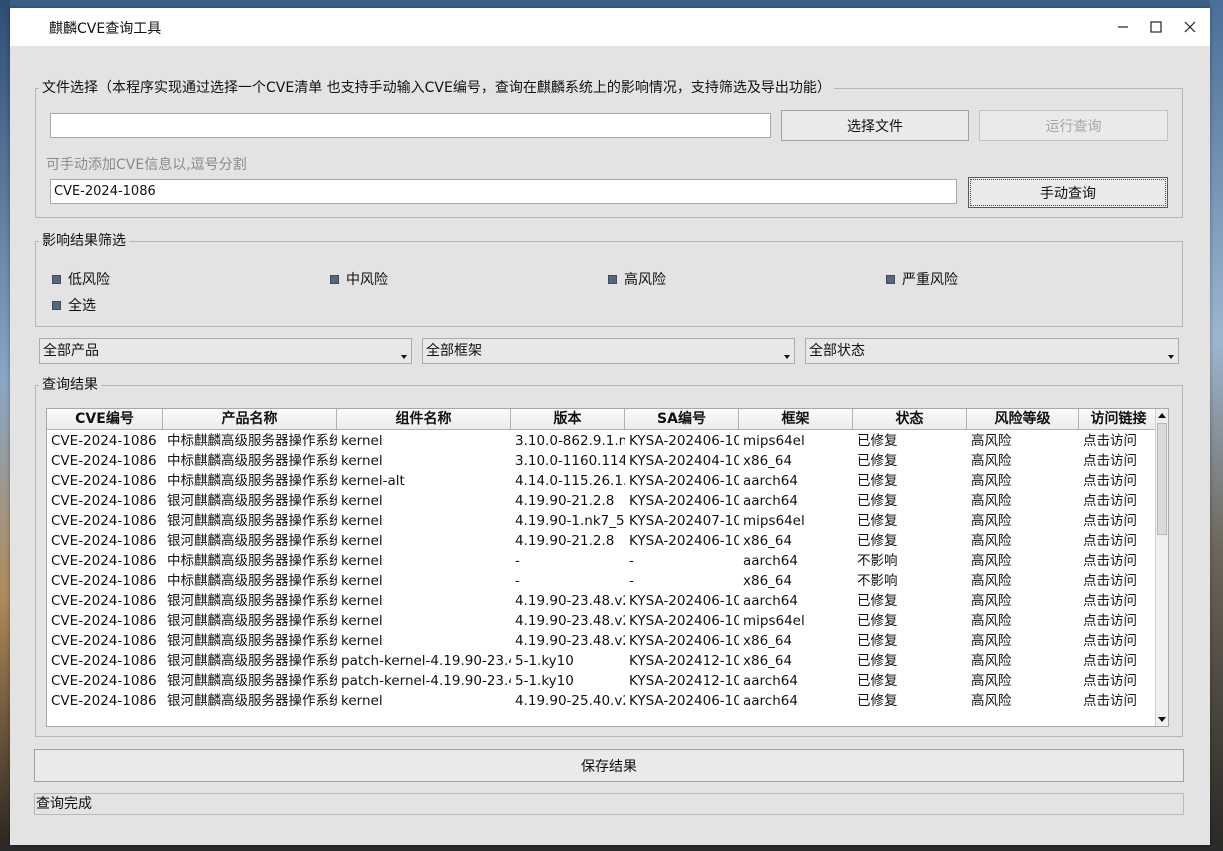 This screenshot has height=851, width=1223. I want to click on column-header: 状态, so click(910, 419).